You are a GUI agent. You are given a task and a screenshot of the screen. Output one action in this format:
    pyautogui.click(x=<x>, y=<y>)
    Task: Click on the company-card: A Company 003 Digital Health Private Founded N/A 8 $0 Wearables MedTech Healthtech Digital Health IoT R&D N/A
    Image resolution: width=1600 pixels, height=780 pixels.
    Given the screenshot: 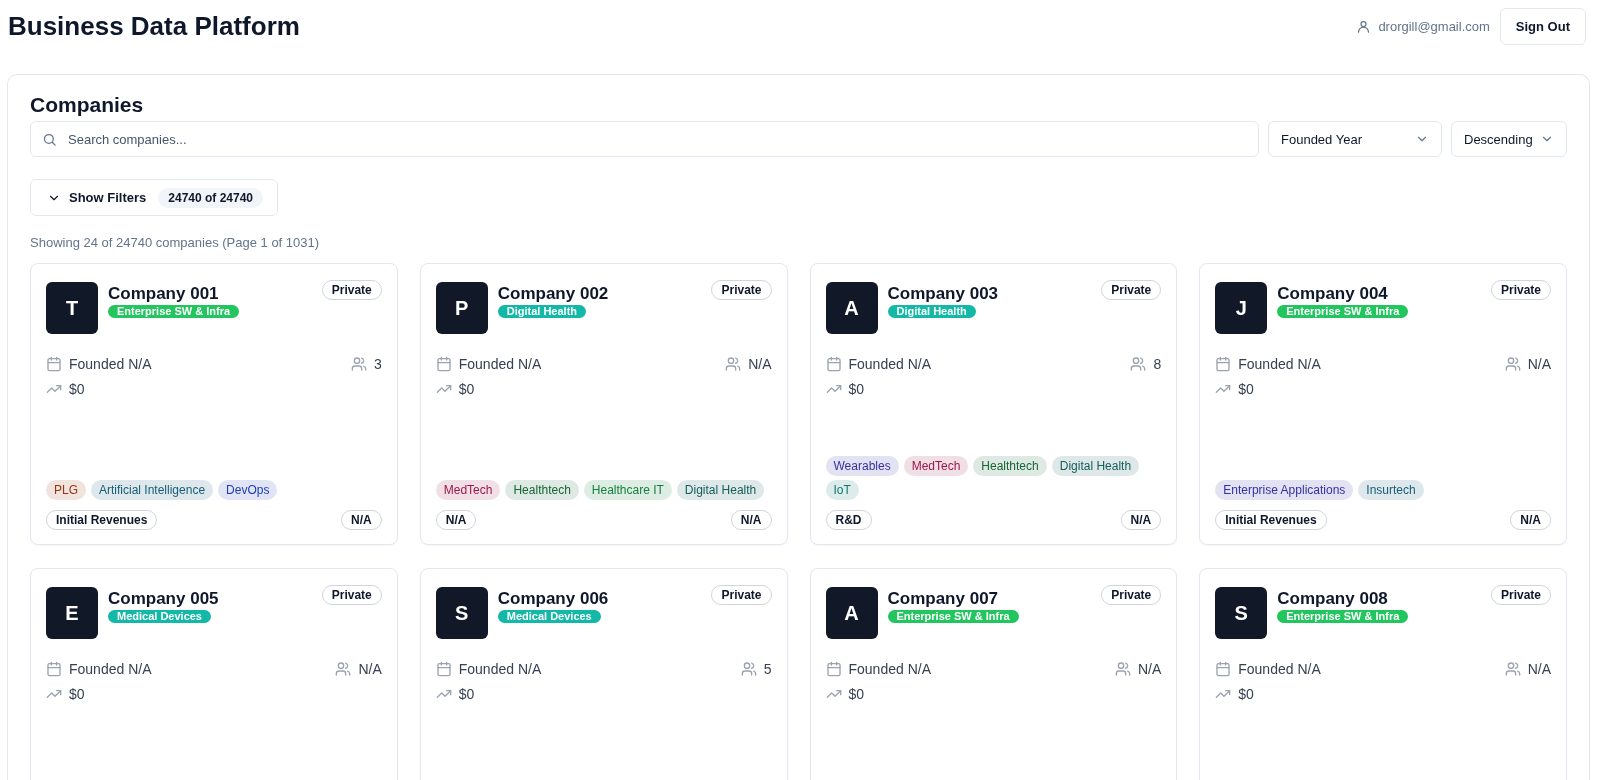 What is the action you would take?
    pyautogui.click(x=993, y=404)
    